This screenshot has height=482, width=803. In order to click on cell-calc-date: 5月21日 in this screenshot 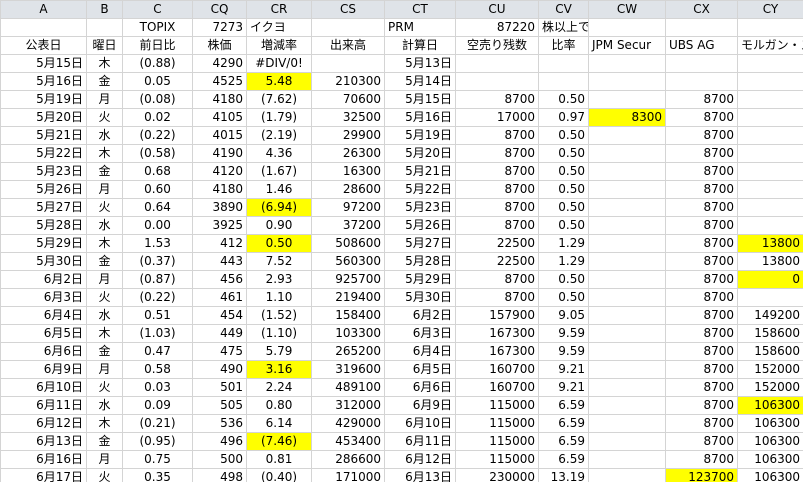, I will do `click(420, 171)`.